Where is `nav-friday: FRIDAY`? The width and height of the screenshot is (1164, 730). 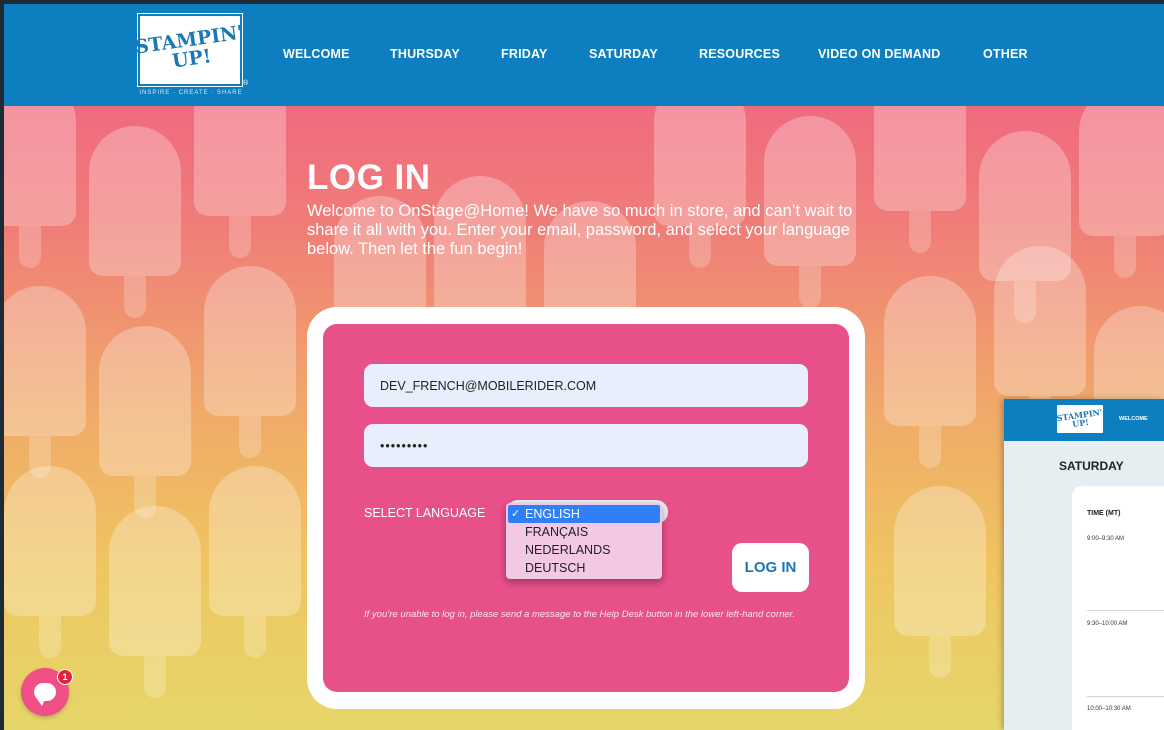 nav-friday: FRIDAY is located at coordinates (524, 54).